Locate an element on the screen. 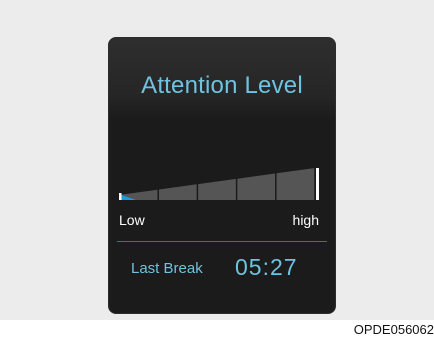  meter-low-marker is located at coordinates (120, 196).